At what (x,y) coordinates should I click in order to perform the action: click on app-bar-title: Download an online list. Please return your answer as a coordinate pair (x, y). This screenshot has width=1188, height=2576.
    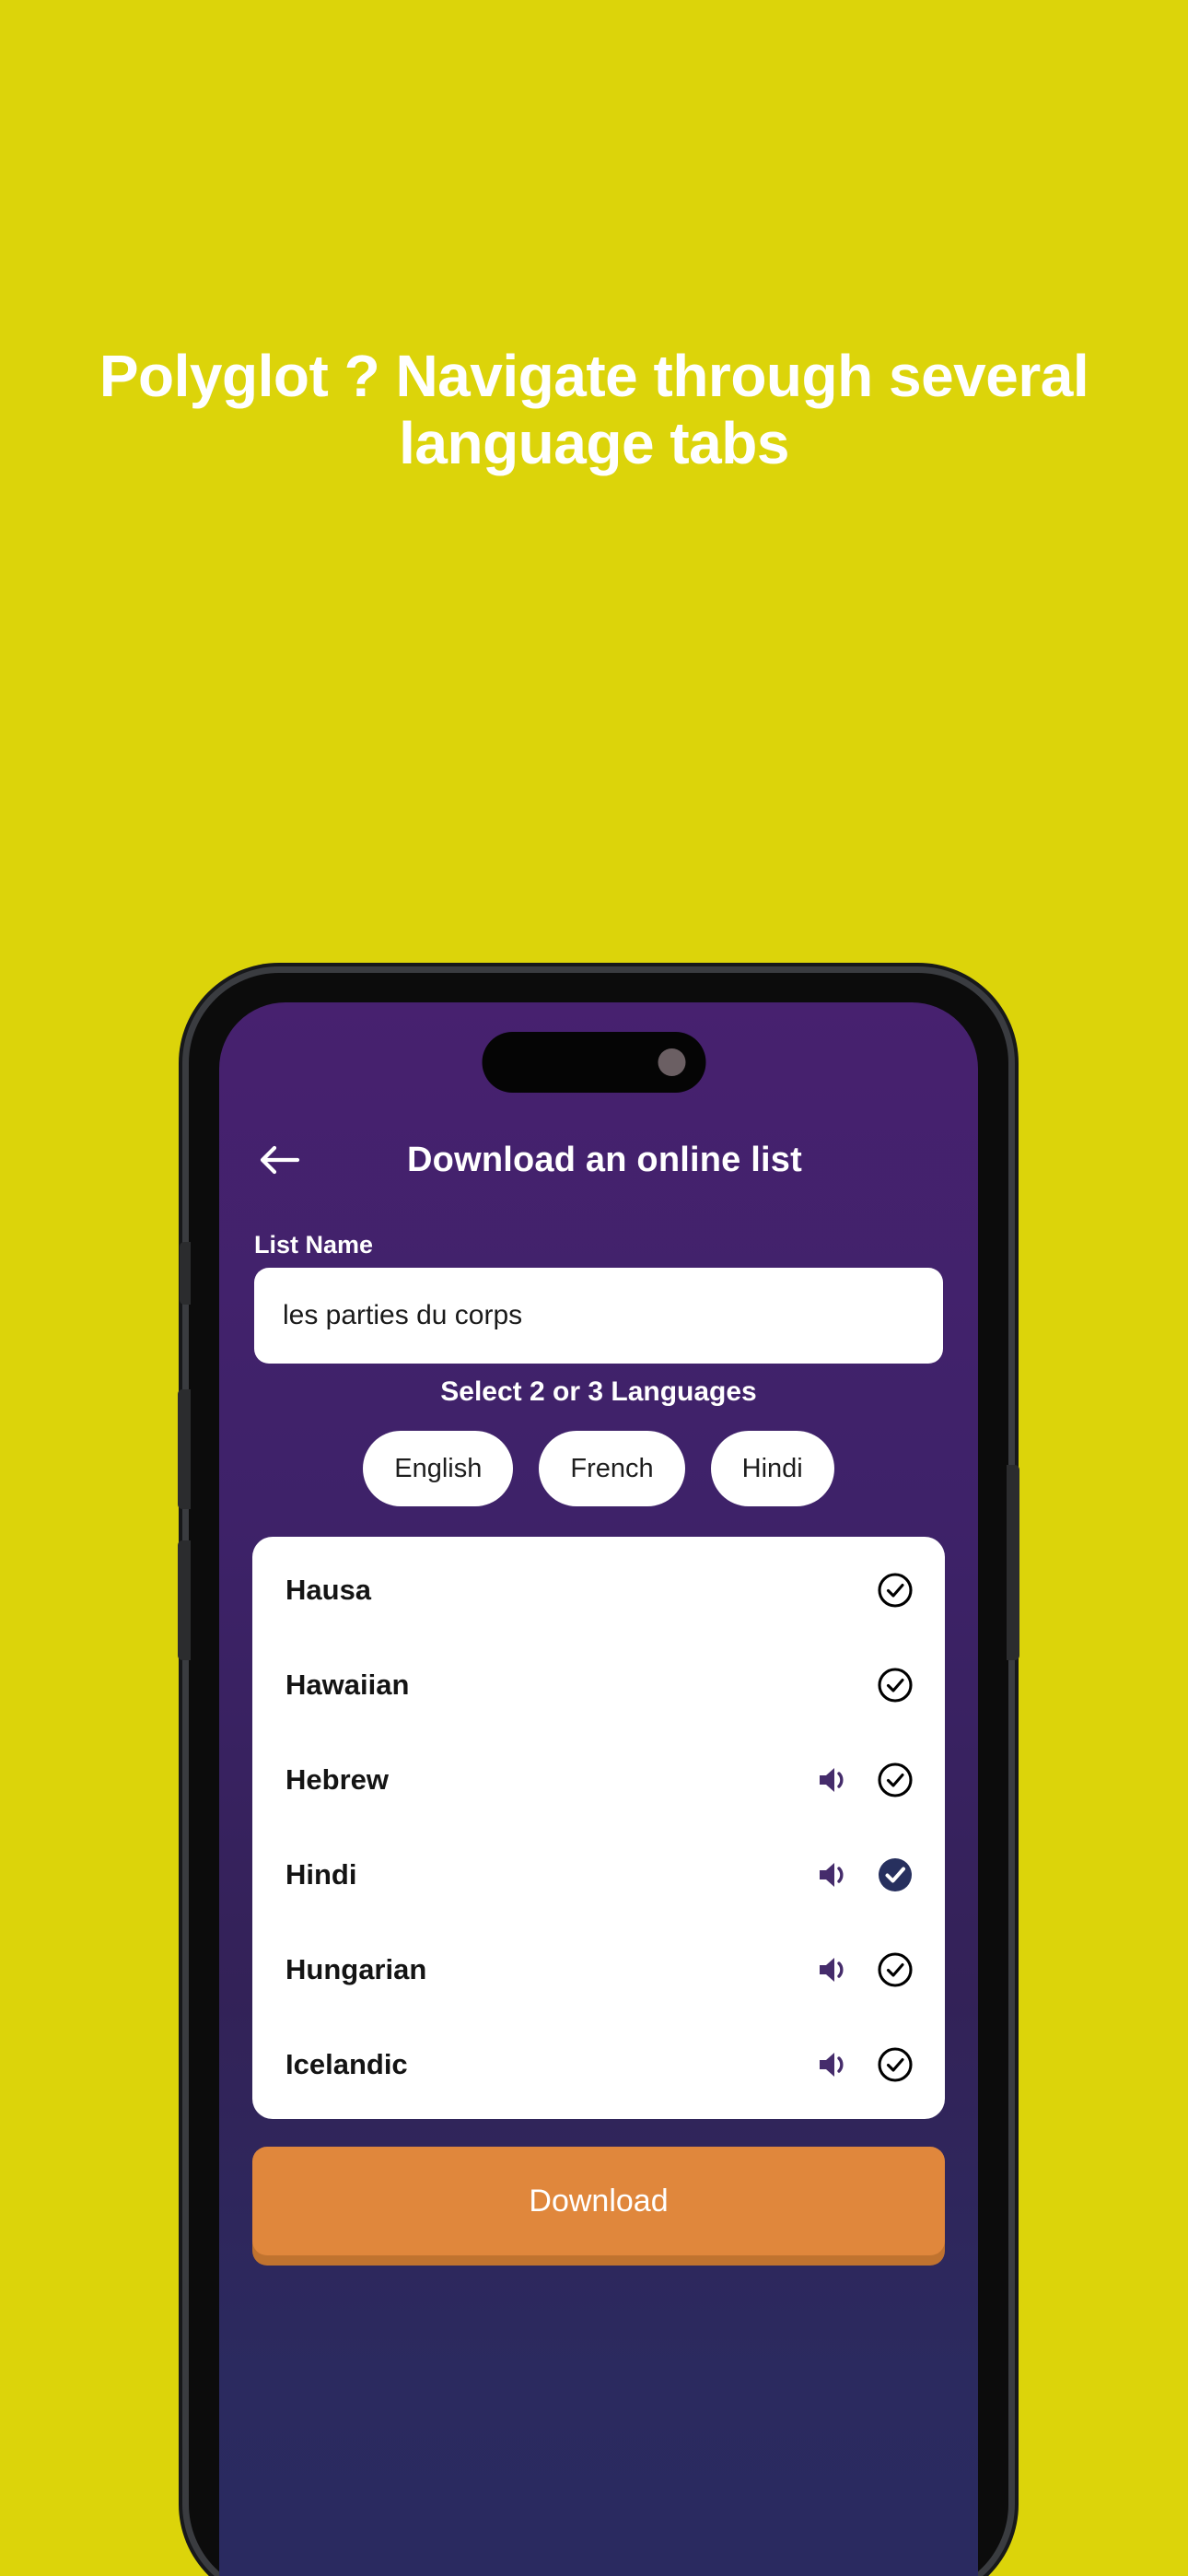
    Looking at the image, I should click on (604, 1159).